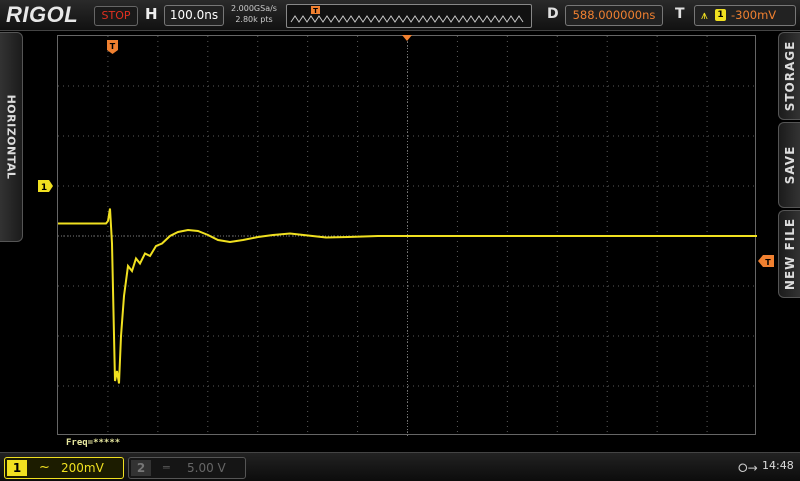 This screenshot has height=481, width=800. I want to click on system-clock: 14:48, so click(778, 465).